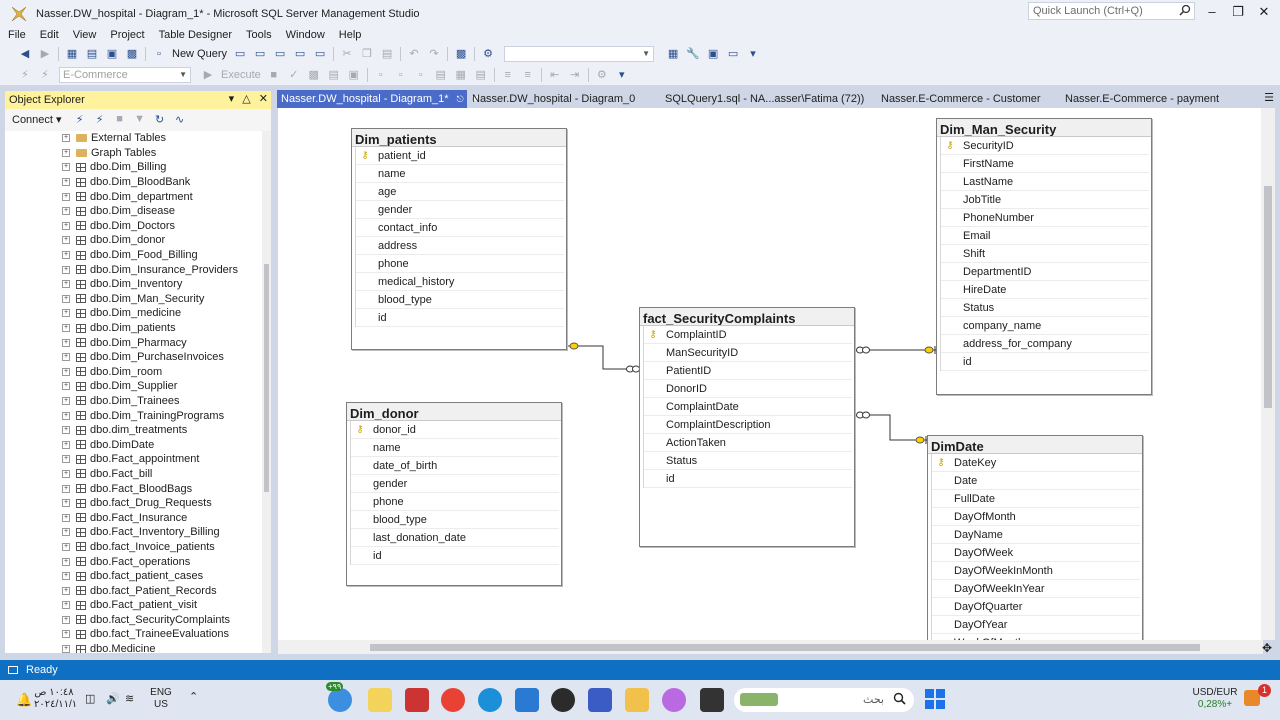 Image resolution: width=1280 pixels, height=720 pixels. What do you see at coordinates (72, 54) in the screenshot?
I see `new-project-icon: ▦` at bounding box center [72, 54].